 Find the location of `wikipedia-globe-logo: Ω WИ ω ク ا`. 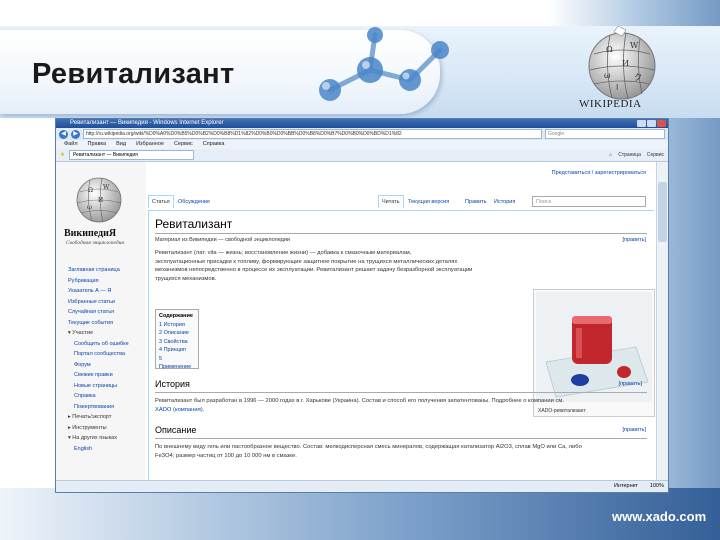

wikipedia-globe-logo: Ω WИ ω ク ا is located at coordinates (622, 63).